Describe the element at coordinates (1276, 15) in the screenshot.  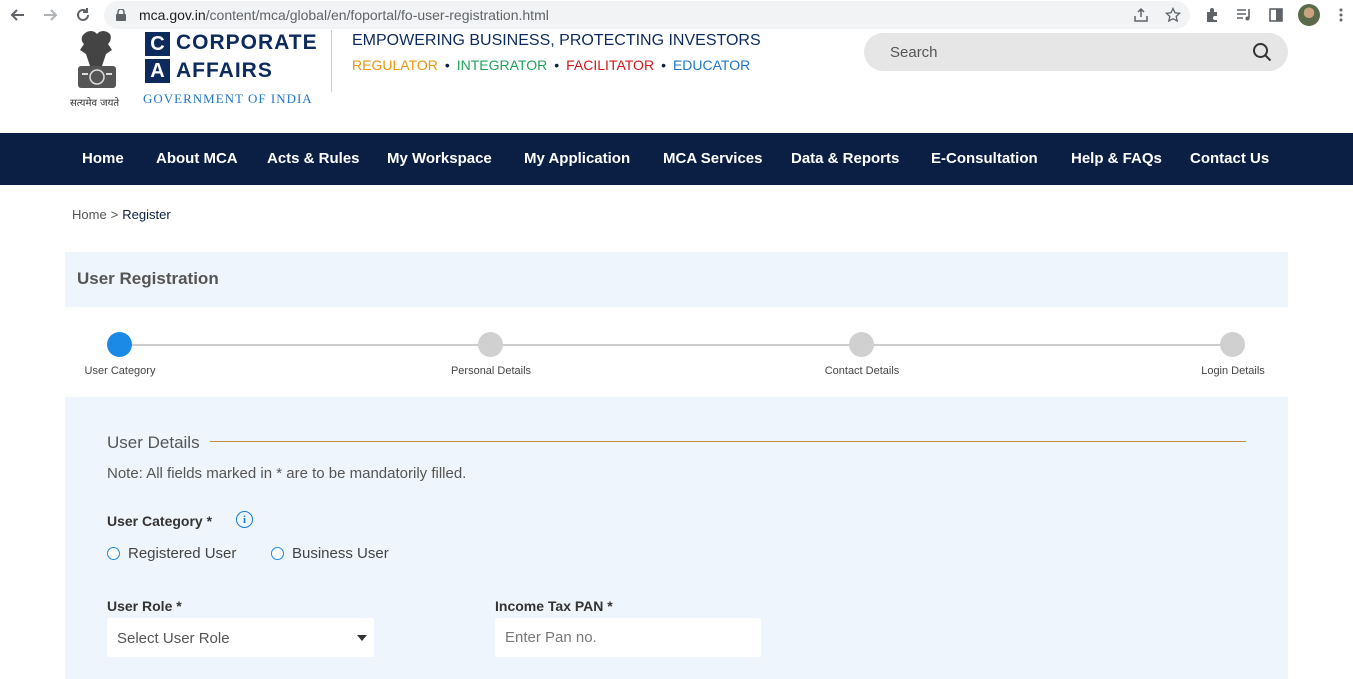
I see `side-panel-icon` at that location.